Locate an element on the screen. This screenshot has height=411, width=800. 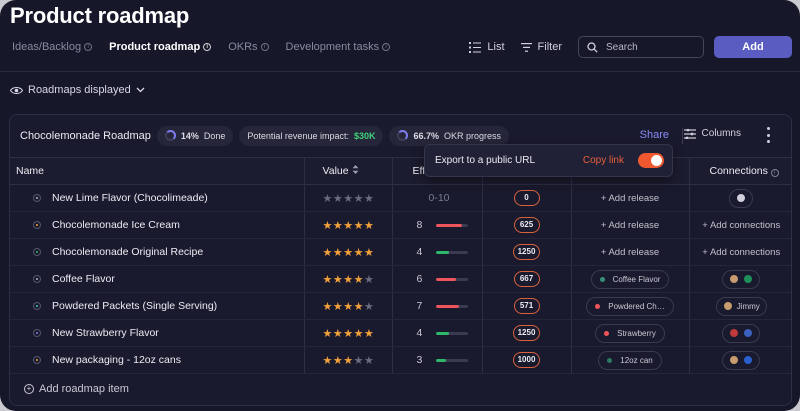
add-roadmap-item-button: + Add roadmap item is located at coordinates (76, 389).